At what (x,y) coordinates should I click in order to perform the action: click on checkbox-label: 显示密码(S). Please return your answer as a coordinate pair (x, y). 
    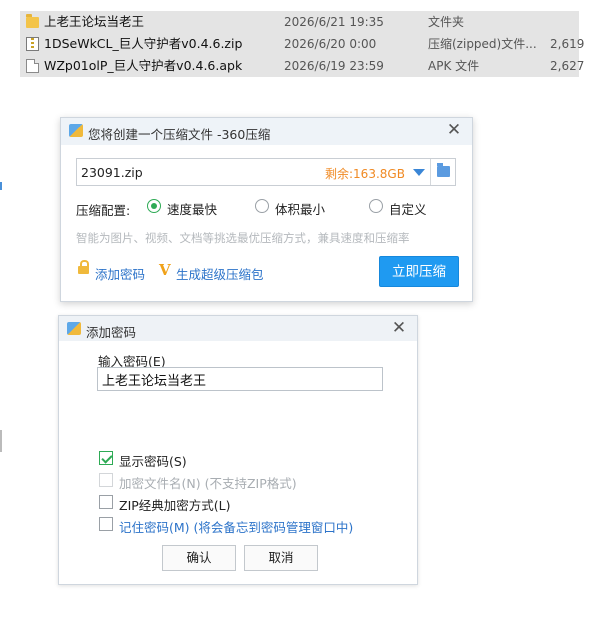
    Looking at the image, I should click on (153, 461).